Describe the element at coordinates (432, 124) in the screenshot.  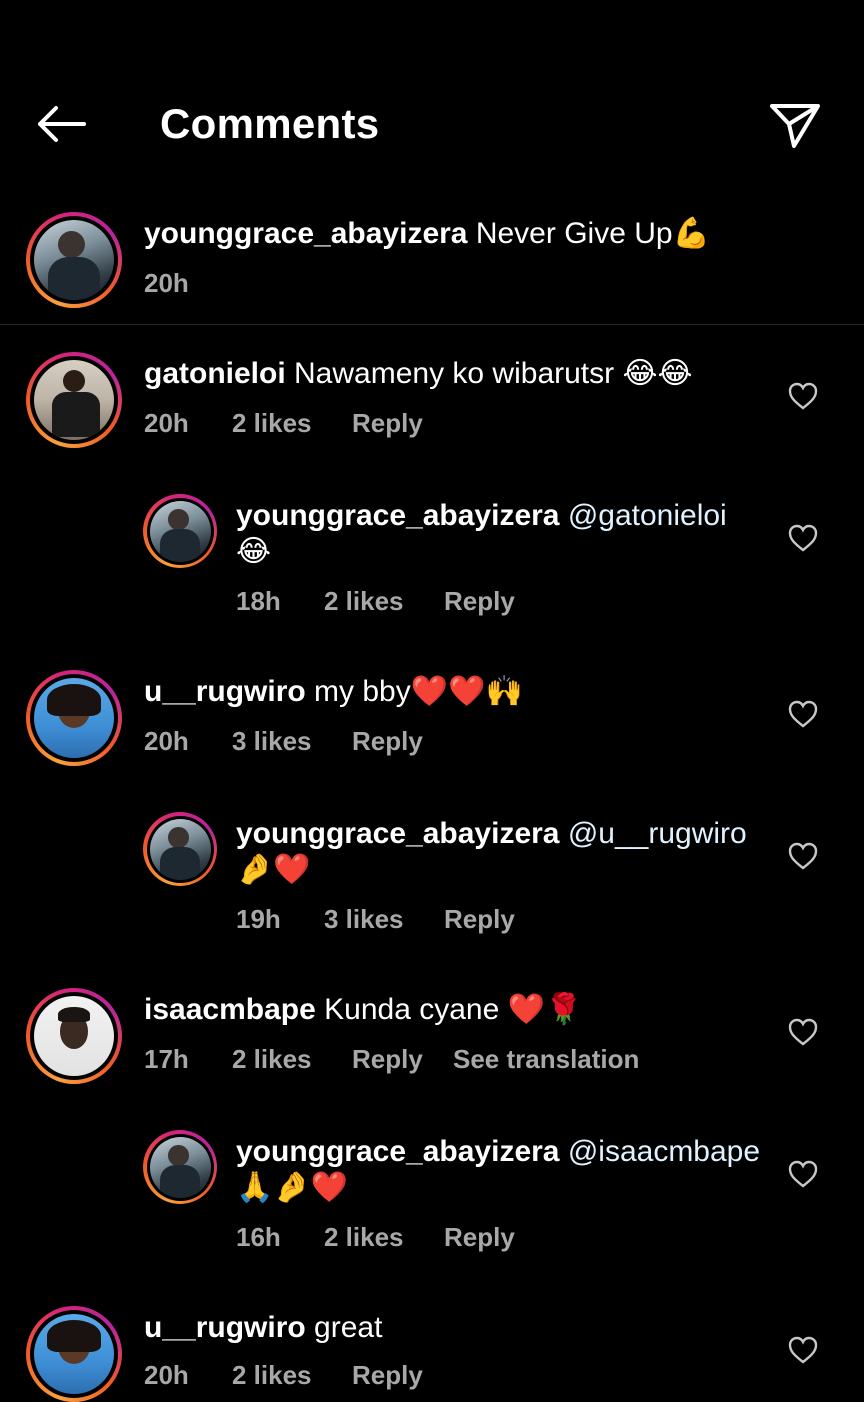
I see `header: Comments` at that location.